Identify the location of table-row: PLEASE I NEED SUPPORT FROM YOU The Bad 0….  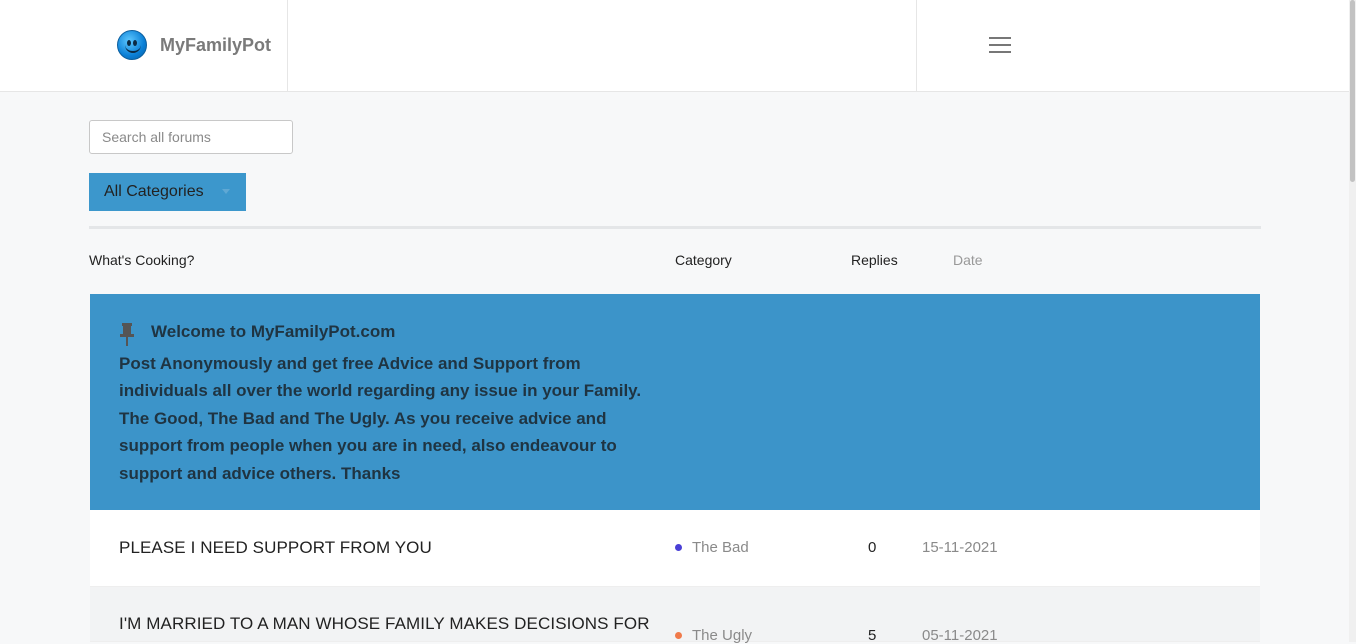
(675, 548).